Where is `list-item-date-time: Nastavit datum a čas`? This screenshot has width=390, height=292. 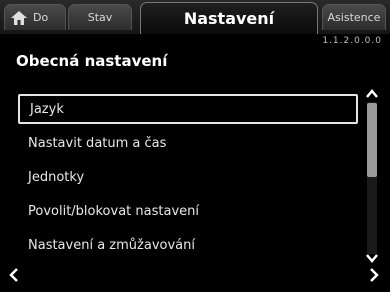
list-item-date-time: Nastavit datum a čas is located at coordinates (190, 143).